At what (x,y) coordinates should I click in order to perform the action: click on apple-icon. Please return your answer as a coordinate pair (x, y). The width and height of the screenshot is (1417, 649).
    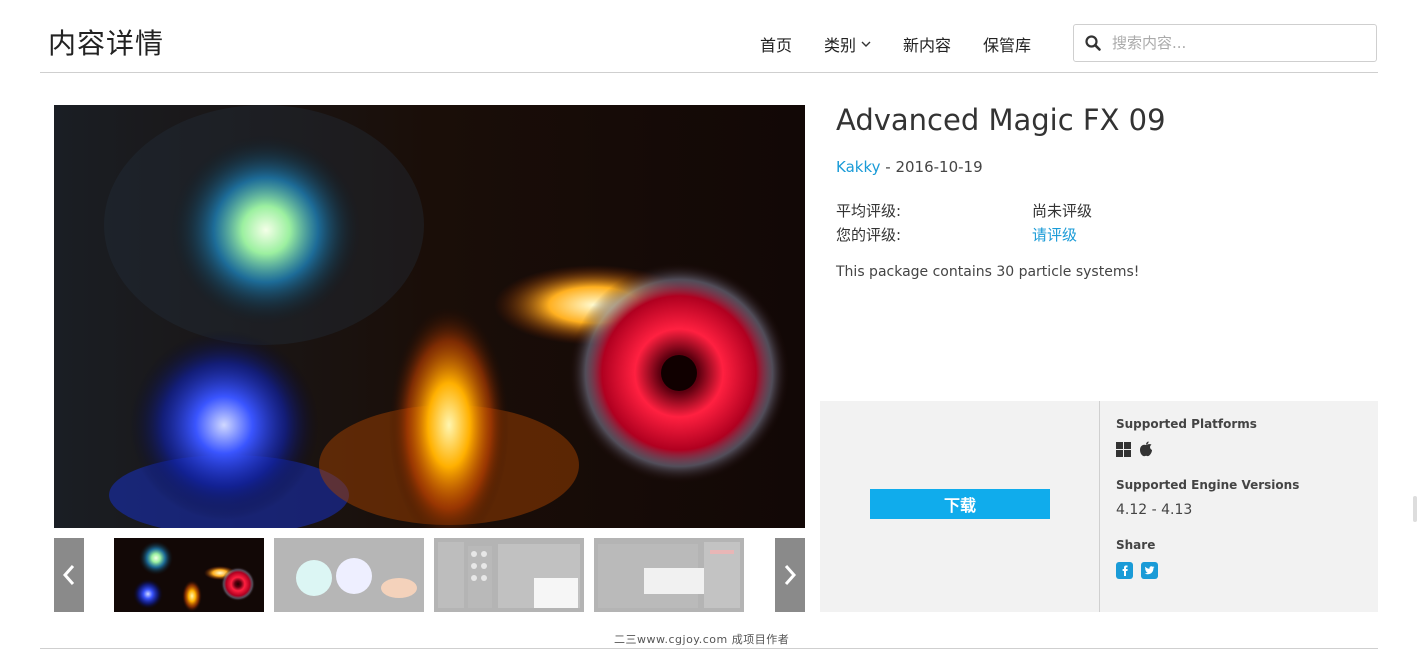
    Looking at the image, I should click on (1146, 450).